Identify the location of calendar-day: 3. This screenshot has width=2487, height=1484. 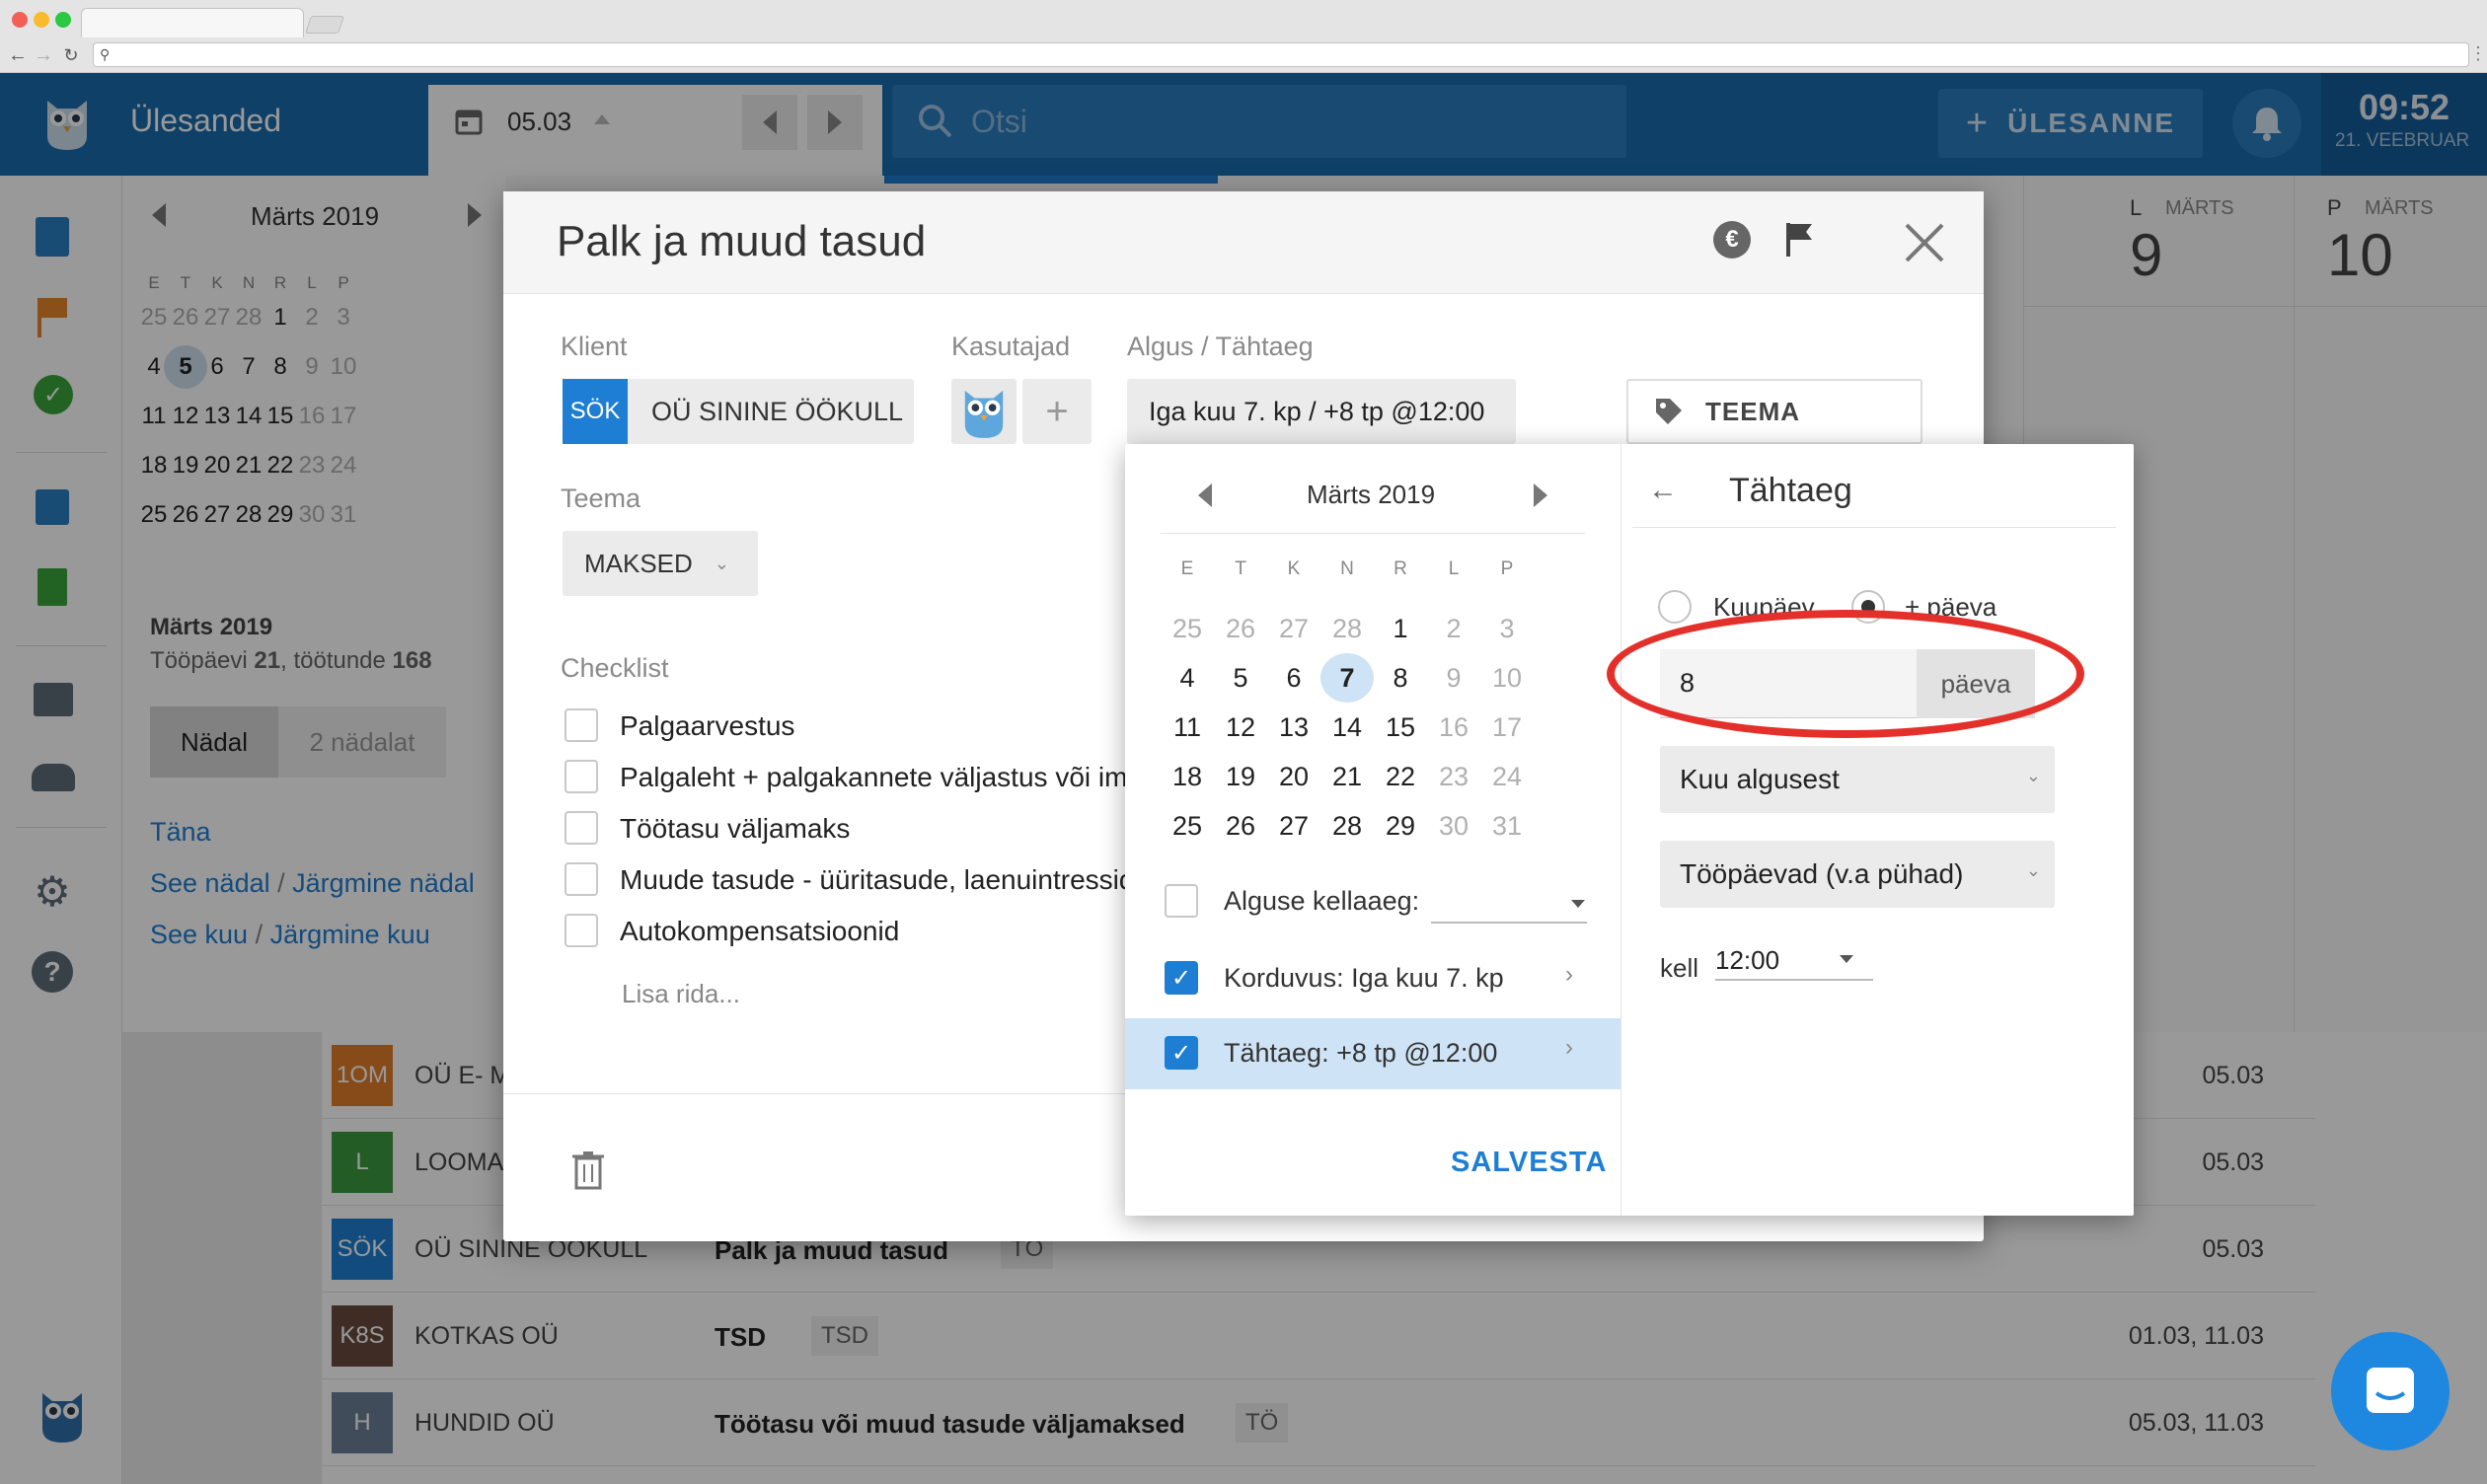
(1507, 628).